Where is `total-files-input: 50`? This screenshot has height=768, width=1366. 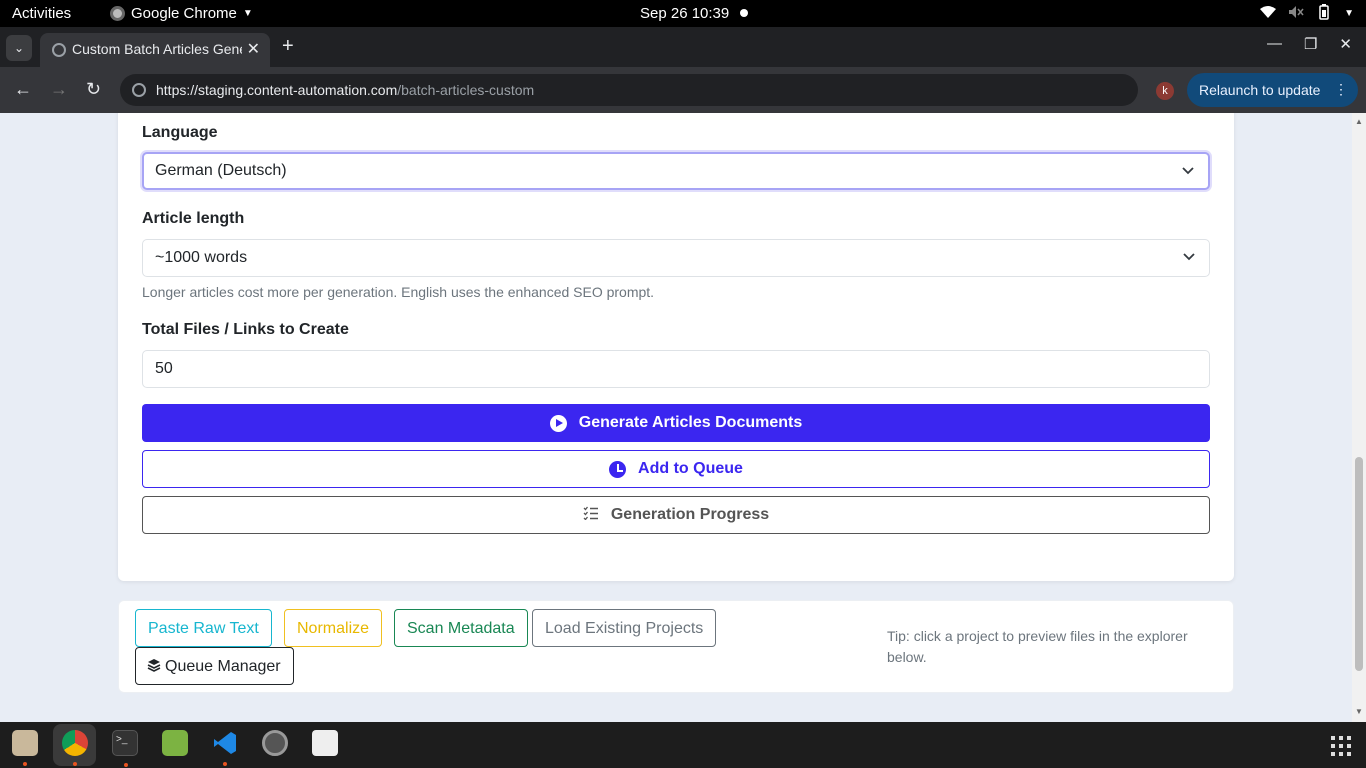 total-files-input: 50 is located at coordinates (676, 369).